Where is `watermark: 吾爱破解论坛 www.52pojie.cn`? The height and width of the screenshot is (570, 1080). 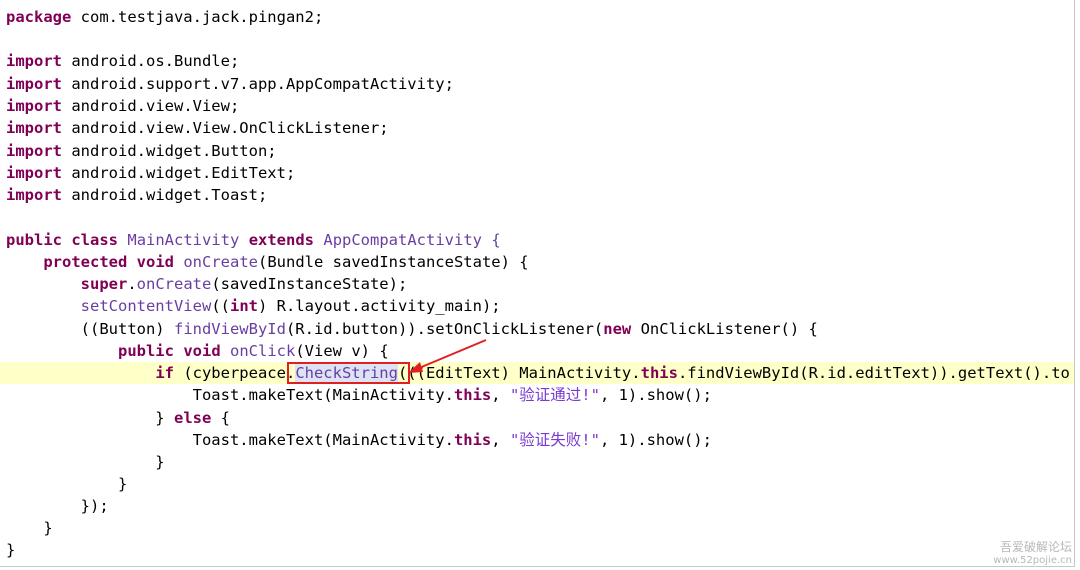 watermark: 吾爱破解论坛 www.52pojie.cn is located at coordinates (1032, 552).